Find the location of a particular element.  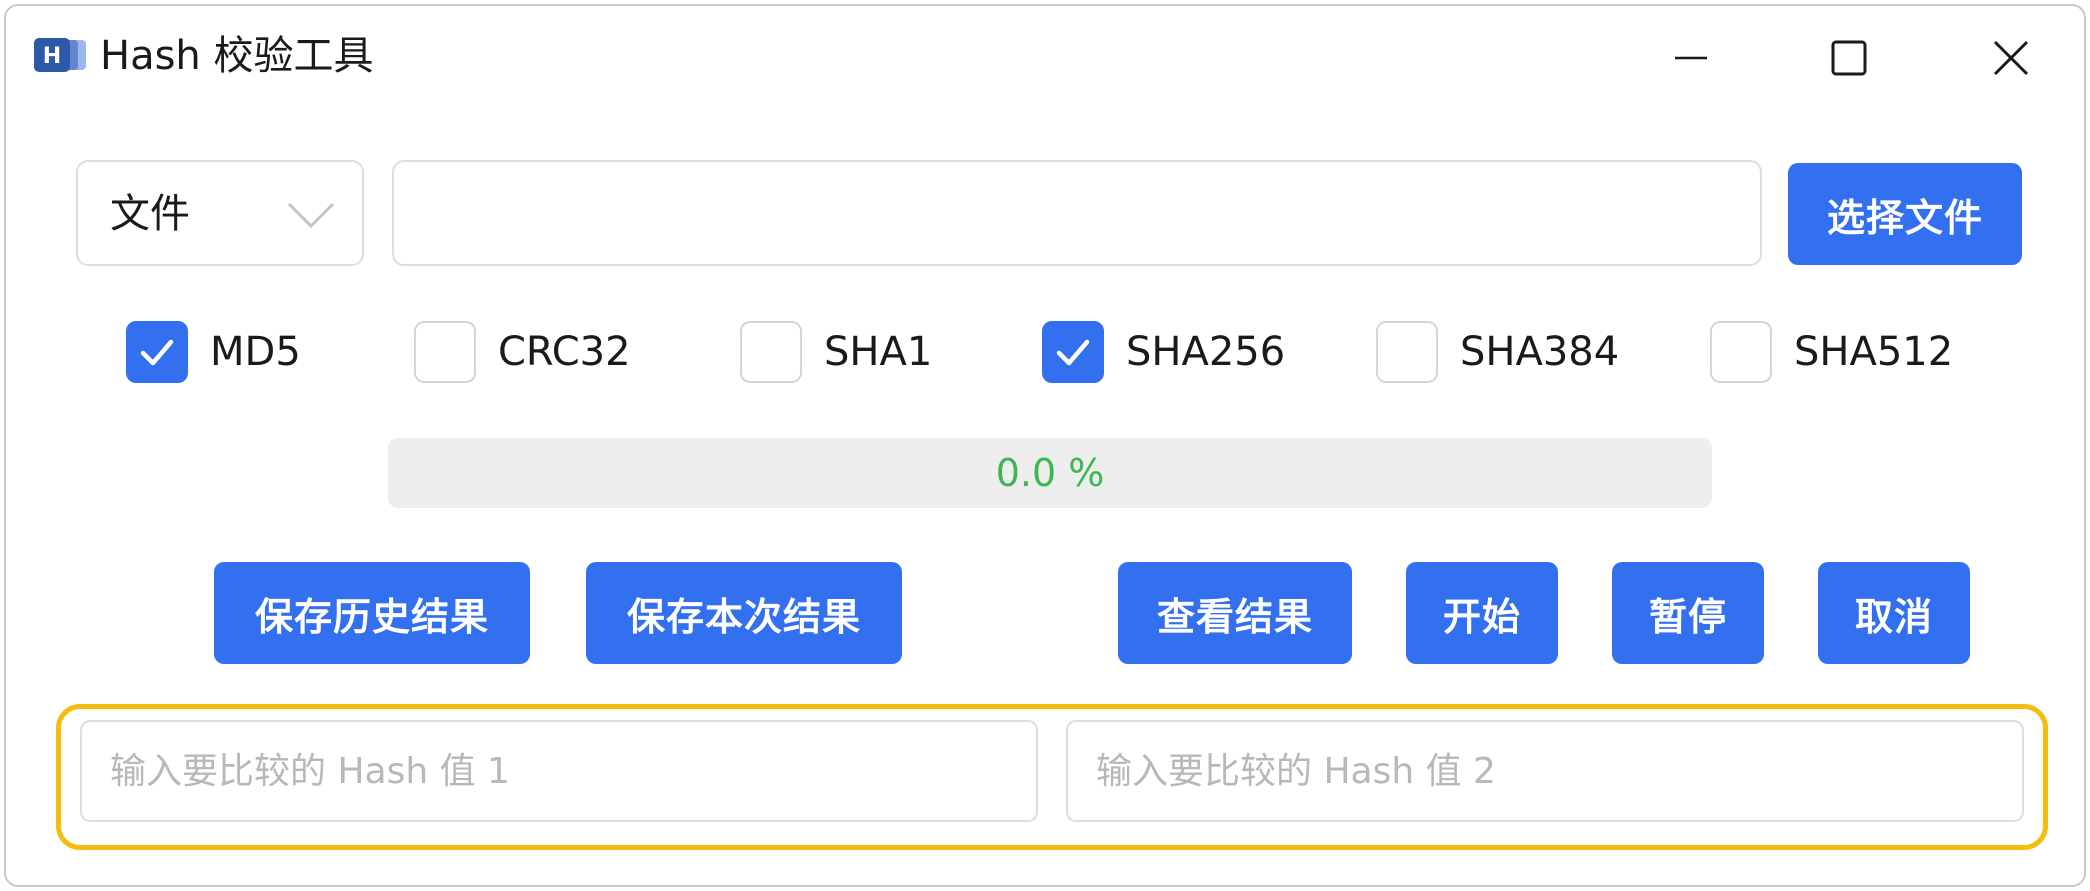

pause-button: 暂停 is located at coordinates (1688, 613).